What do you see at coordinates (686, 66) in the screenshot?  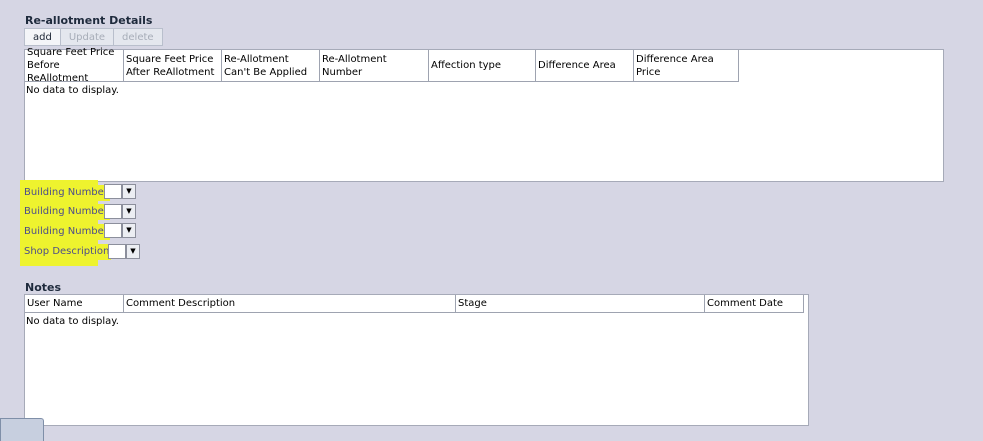 I see `column-header: Difference Area Price` at bounding box center [686, 66].